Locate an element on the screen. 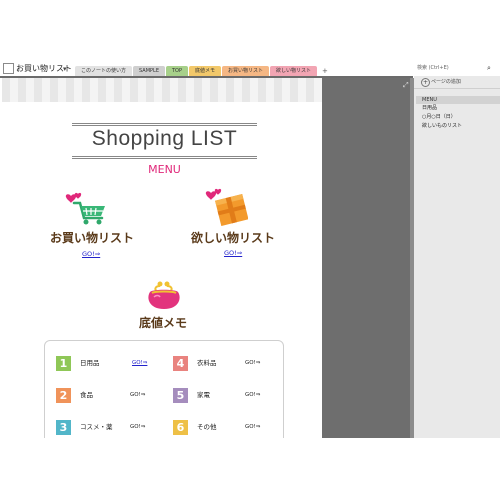  category-row-clothing: 4 衣料品 GO!⇒ is located at coordinates (227, 365).